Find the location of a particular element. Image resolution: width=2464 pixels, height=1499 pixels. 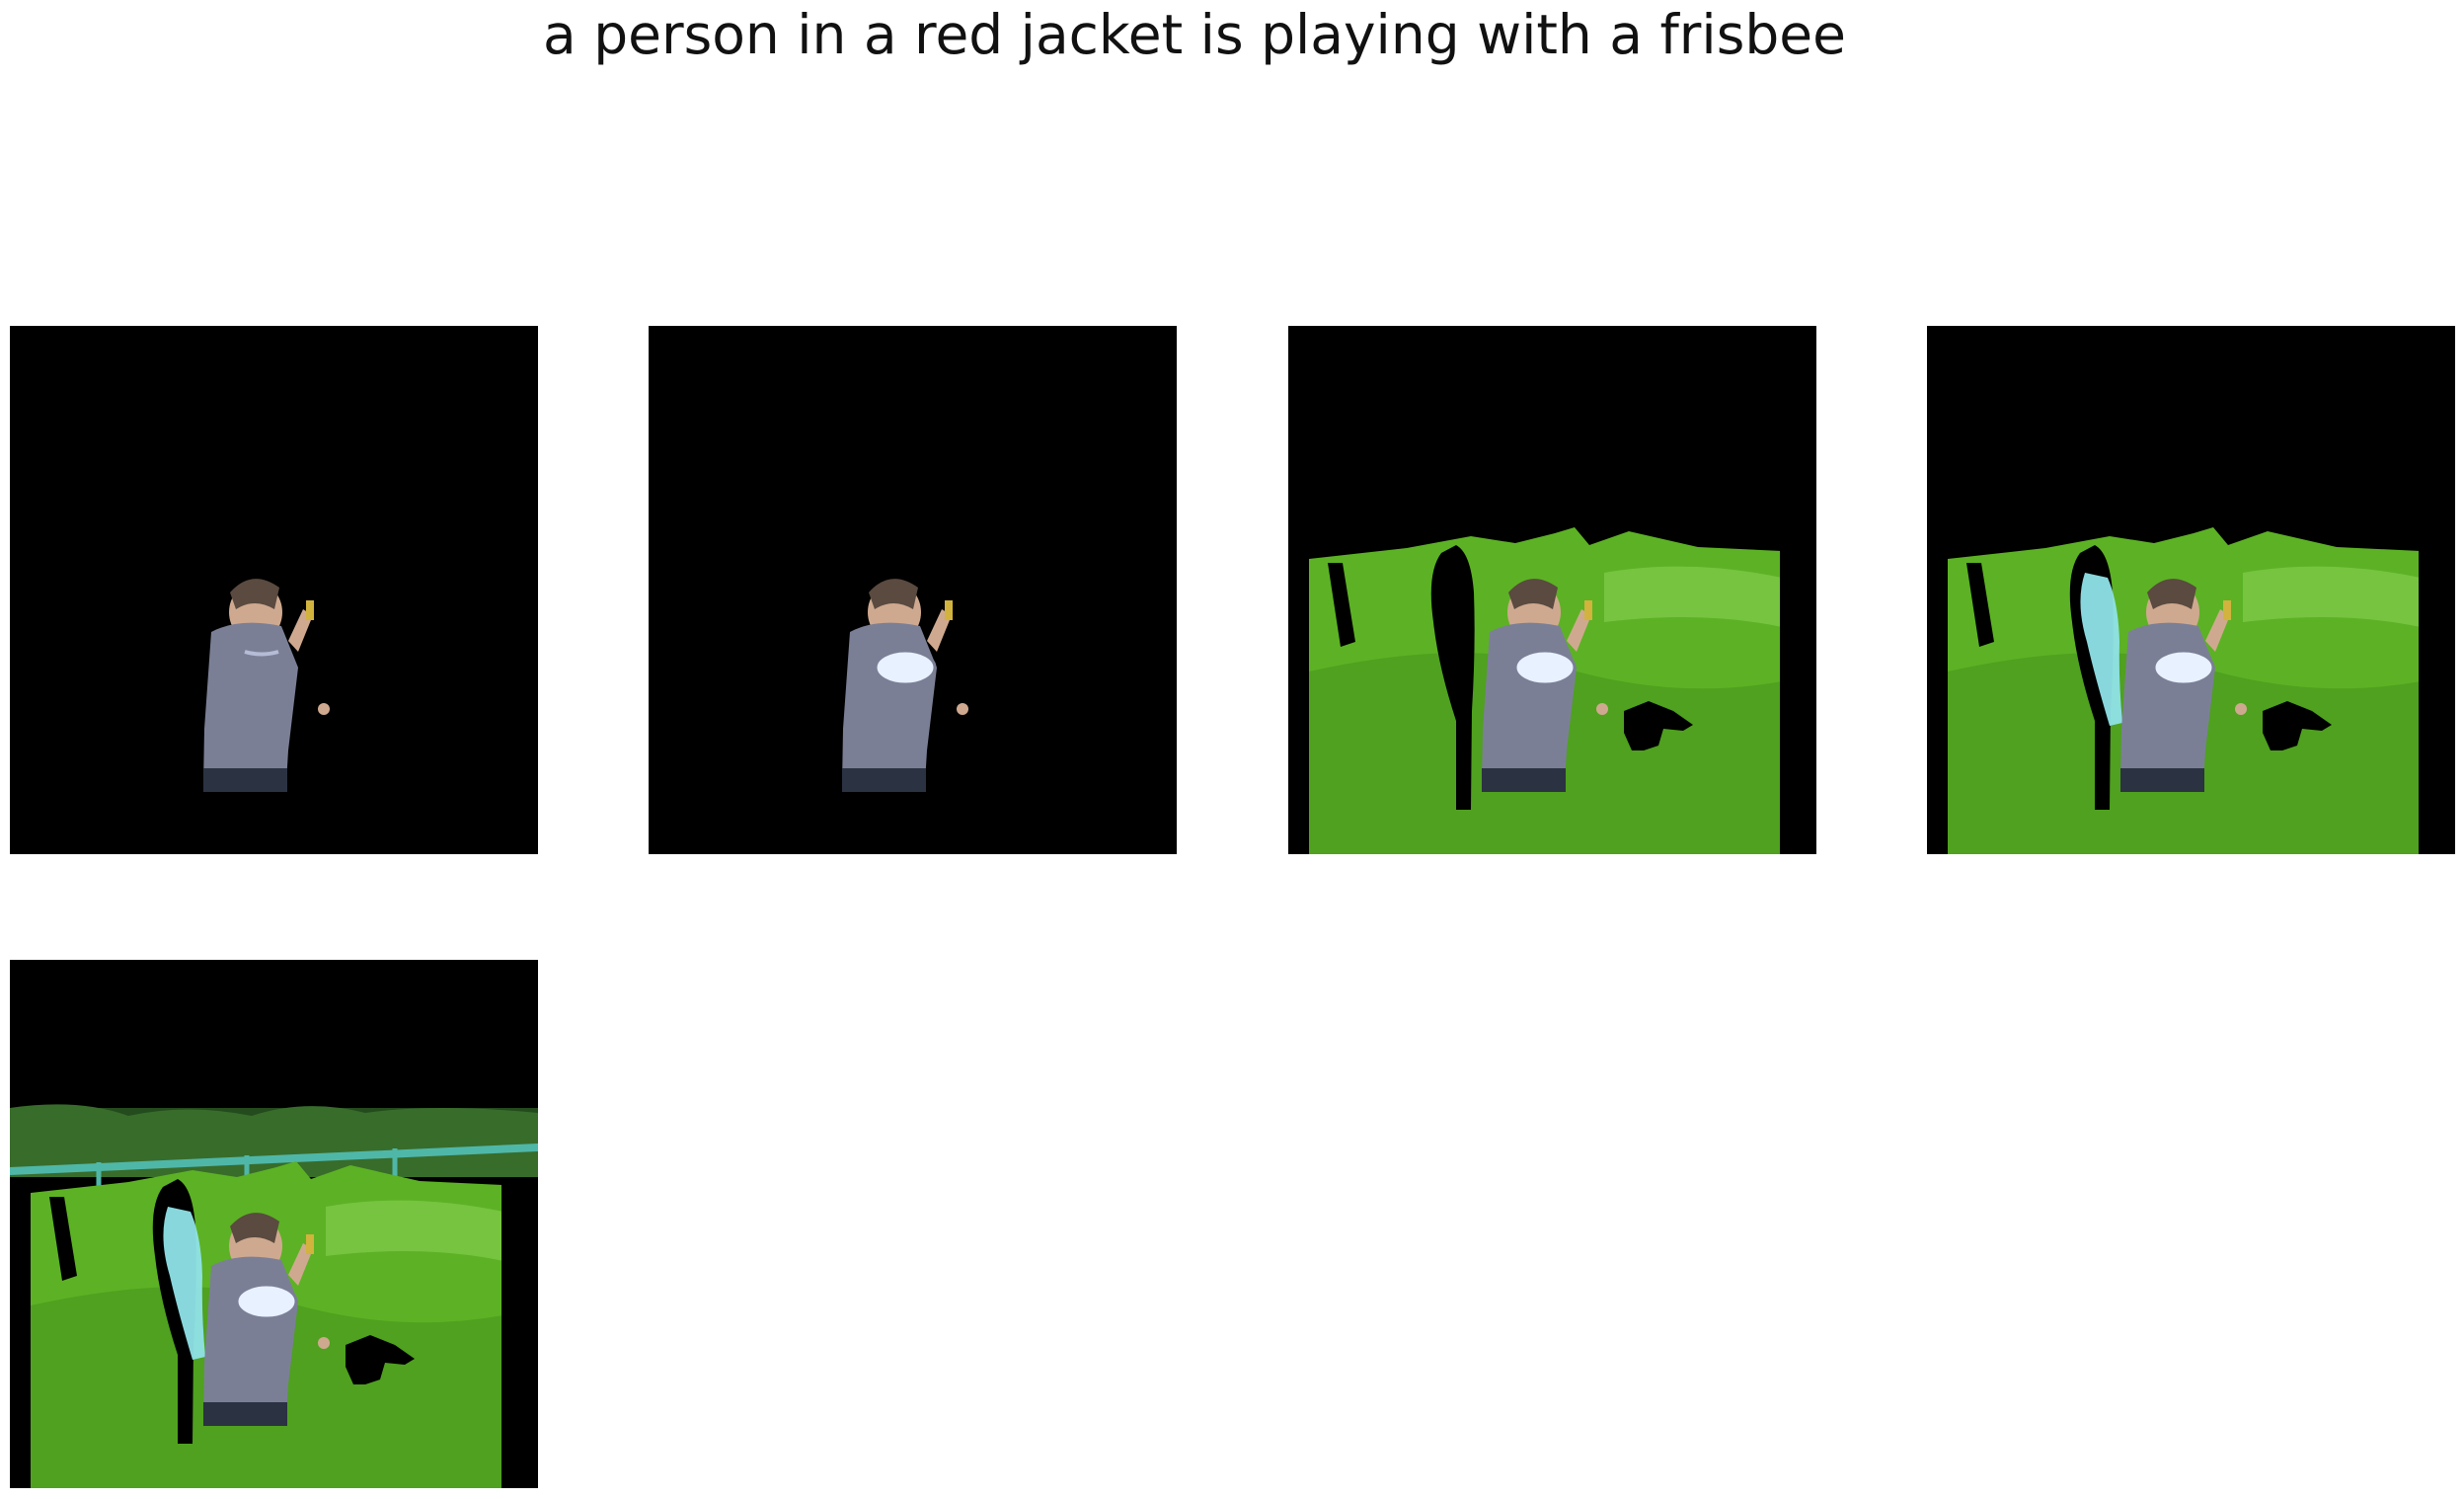

person-figure is located at coordinates (266, 685).